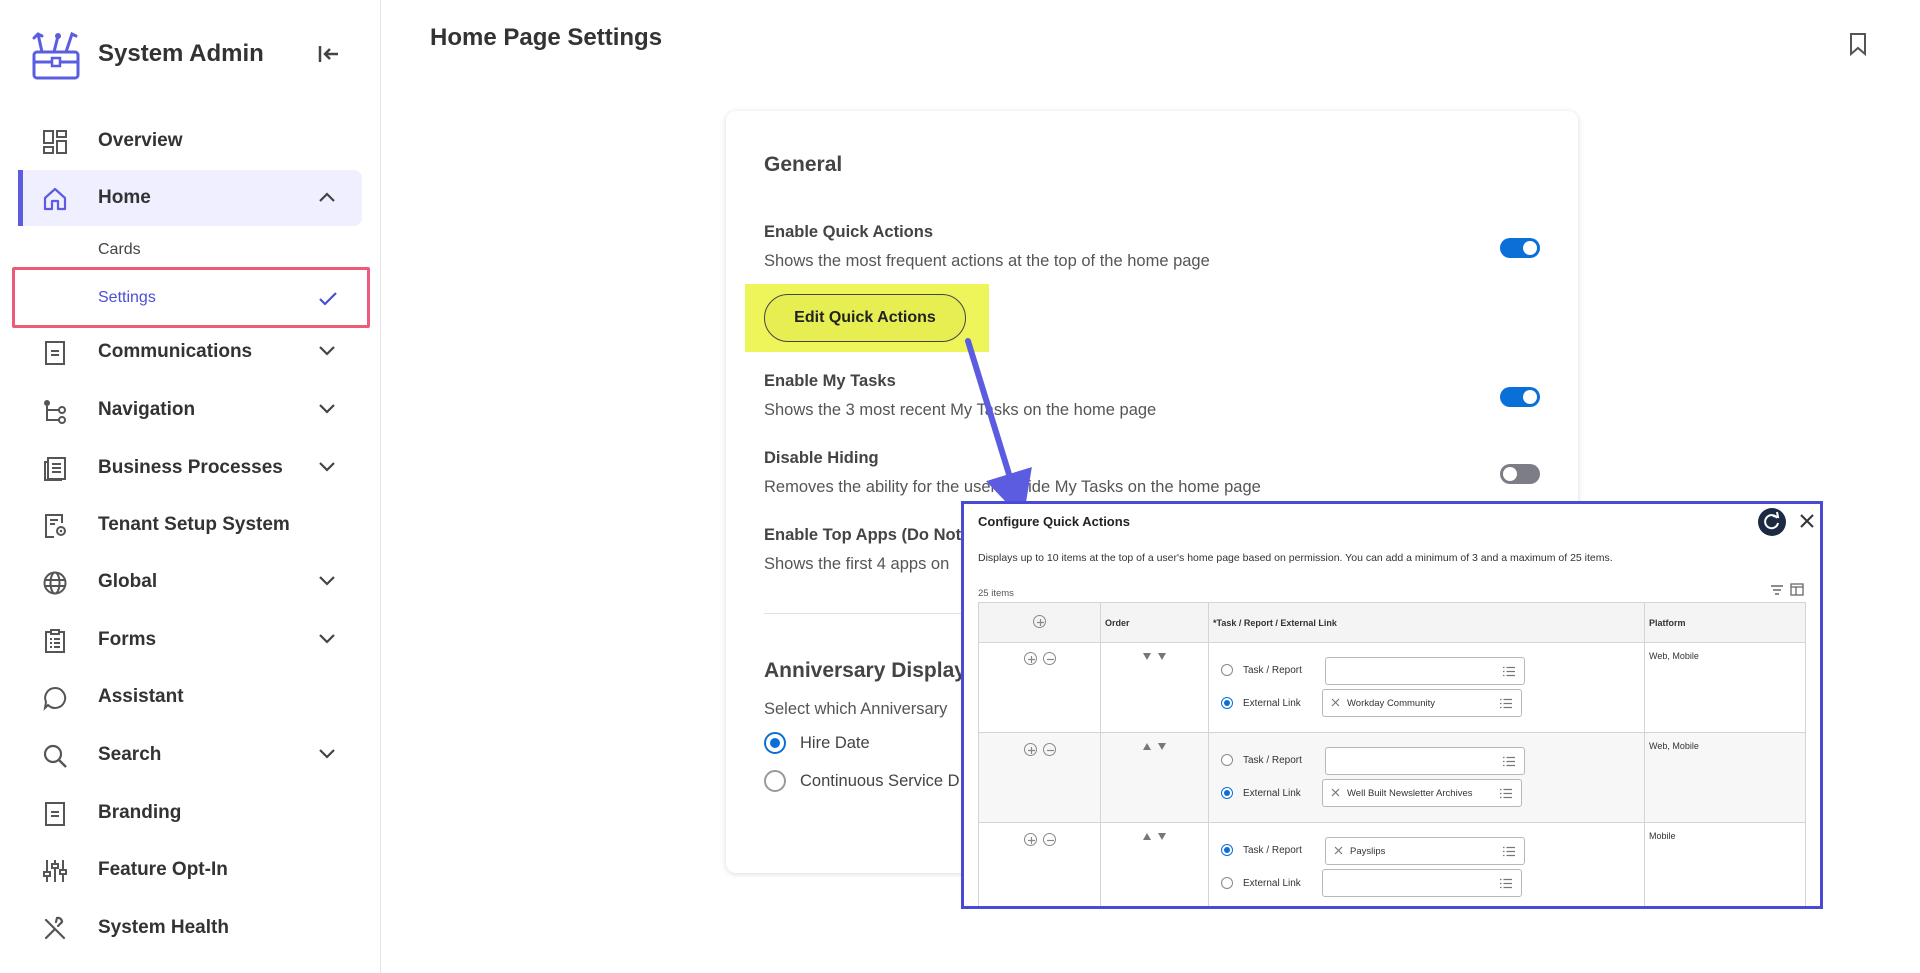 The image size is (1920, 973). Describe the element at coordinates (190, 525) in the screenshot. I see `sidebar-item-tenant-setup-system: Tenant Setup System` at that location.